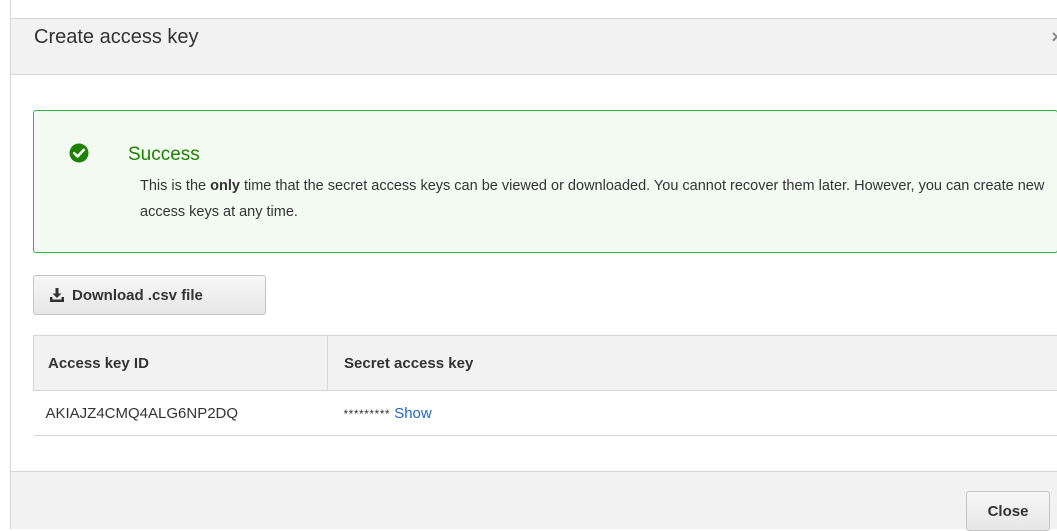 The height and width of the screenshot is (531, 1057). I want to click on access-key-id-value: AKIAJZ4CMQ4ALG6NP2DQ, so click(181, 413).